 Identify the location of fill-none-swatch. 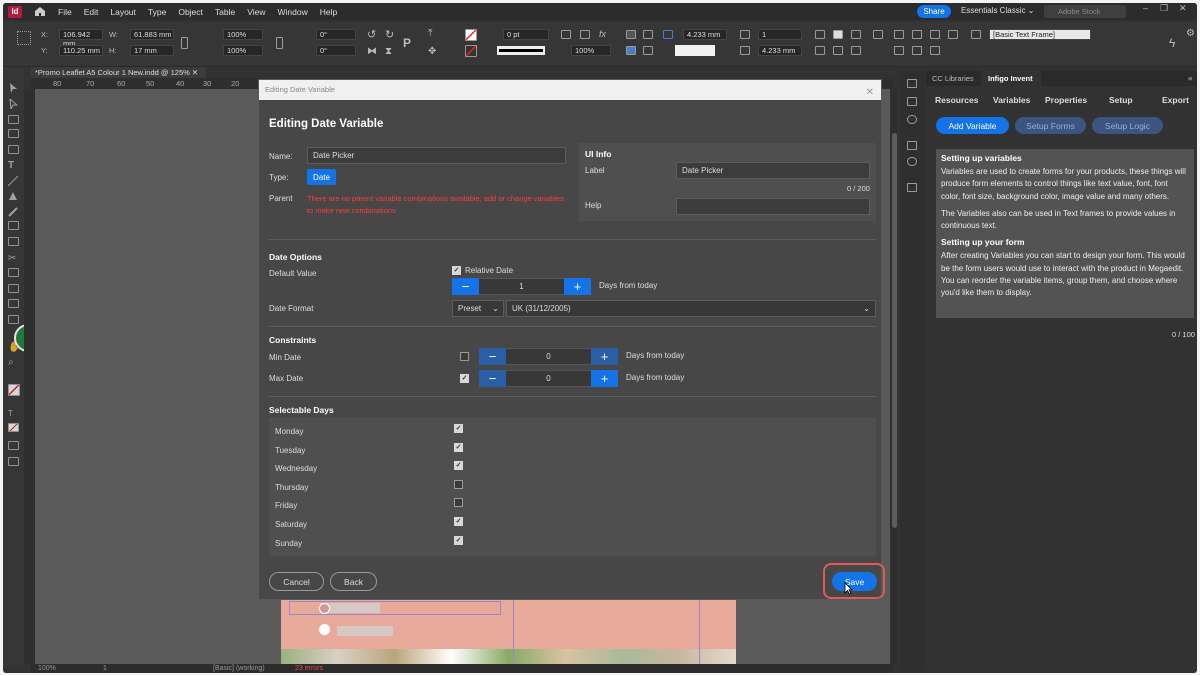
(471, 35).